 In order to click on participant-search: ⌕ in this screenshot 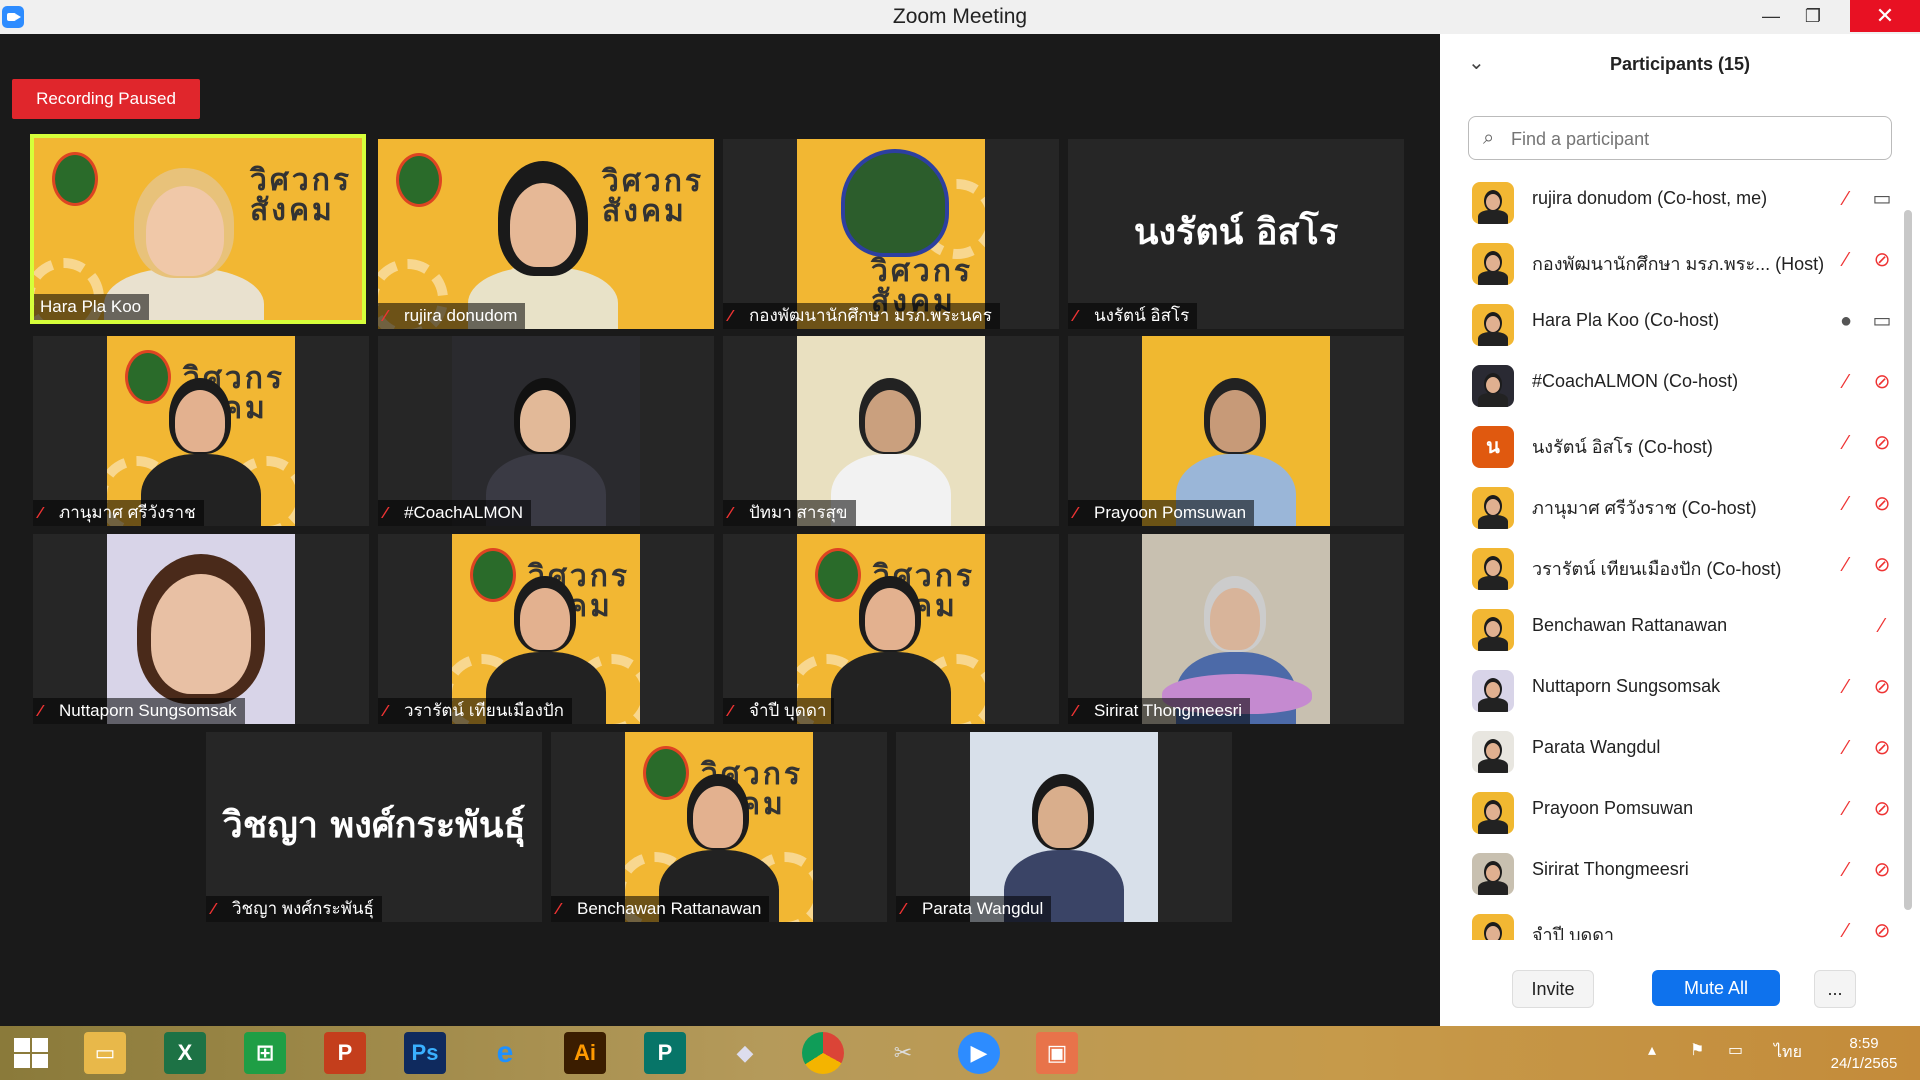, I will do `click(1680, 138)`.